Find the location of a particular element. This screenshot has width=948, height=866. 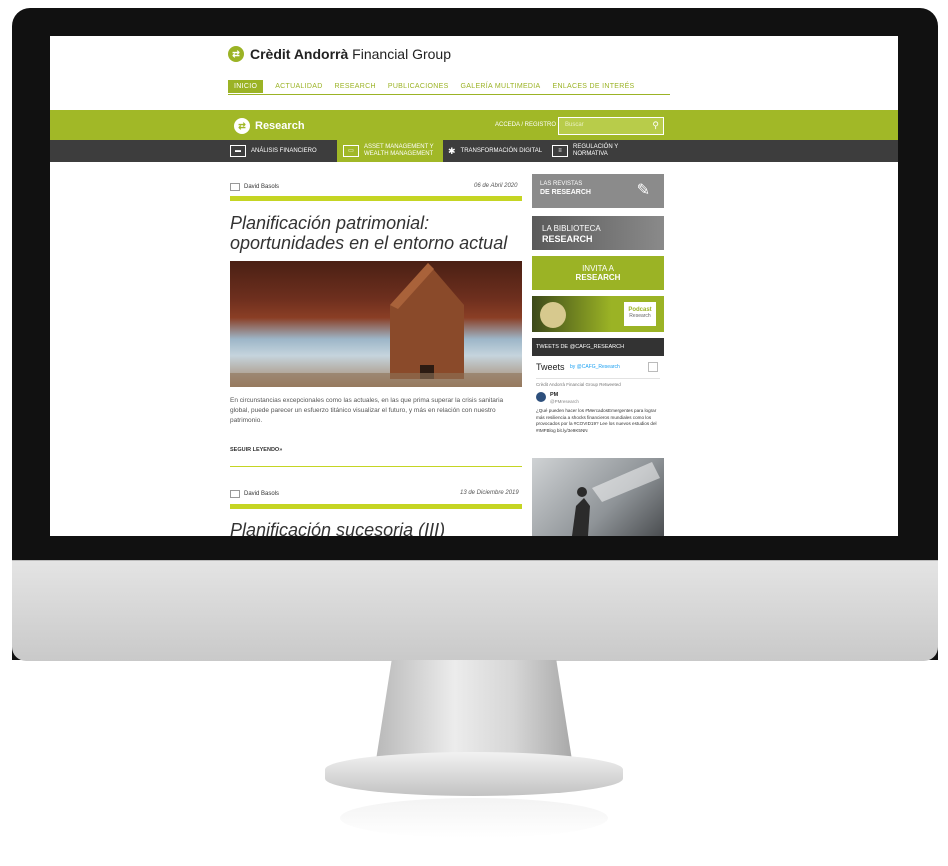

bulb-icon: ✱ is located at coordinates (452, 150).